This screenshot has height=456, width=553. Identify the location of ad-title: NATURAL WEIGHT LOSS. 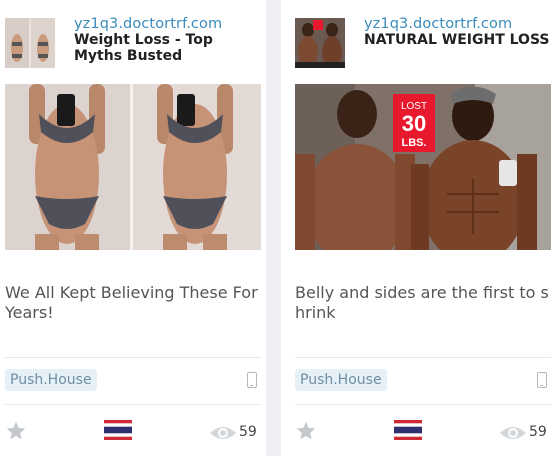
(458, 40).